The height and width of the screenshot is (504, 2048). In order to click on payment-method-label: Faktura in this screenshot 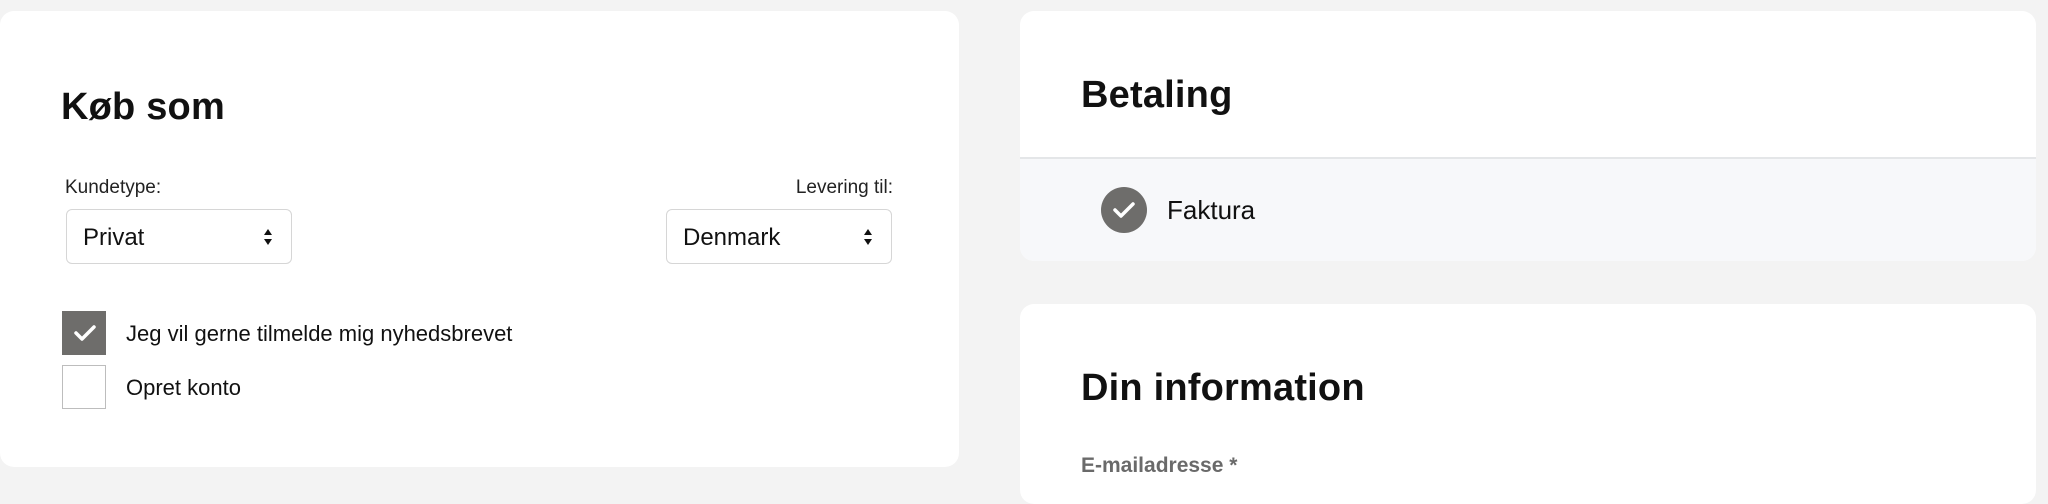, I will do `click(1211, 210)`.